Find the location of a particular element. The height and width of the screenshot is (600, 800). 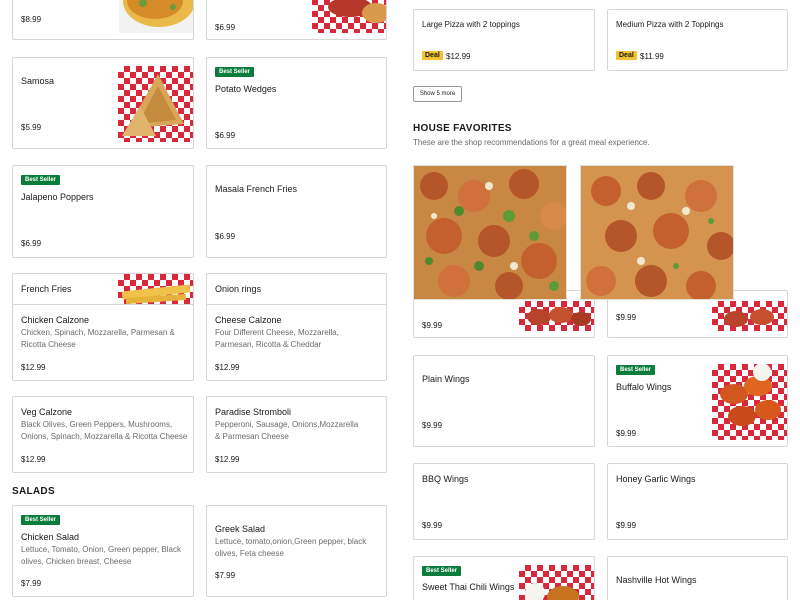

menu-item-card: Best Seller Jalapeno Poppers $6.99 is located at coordinates (103, 211).